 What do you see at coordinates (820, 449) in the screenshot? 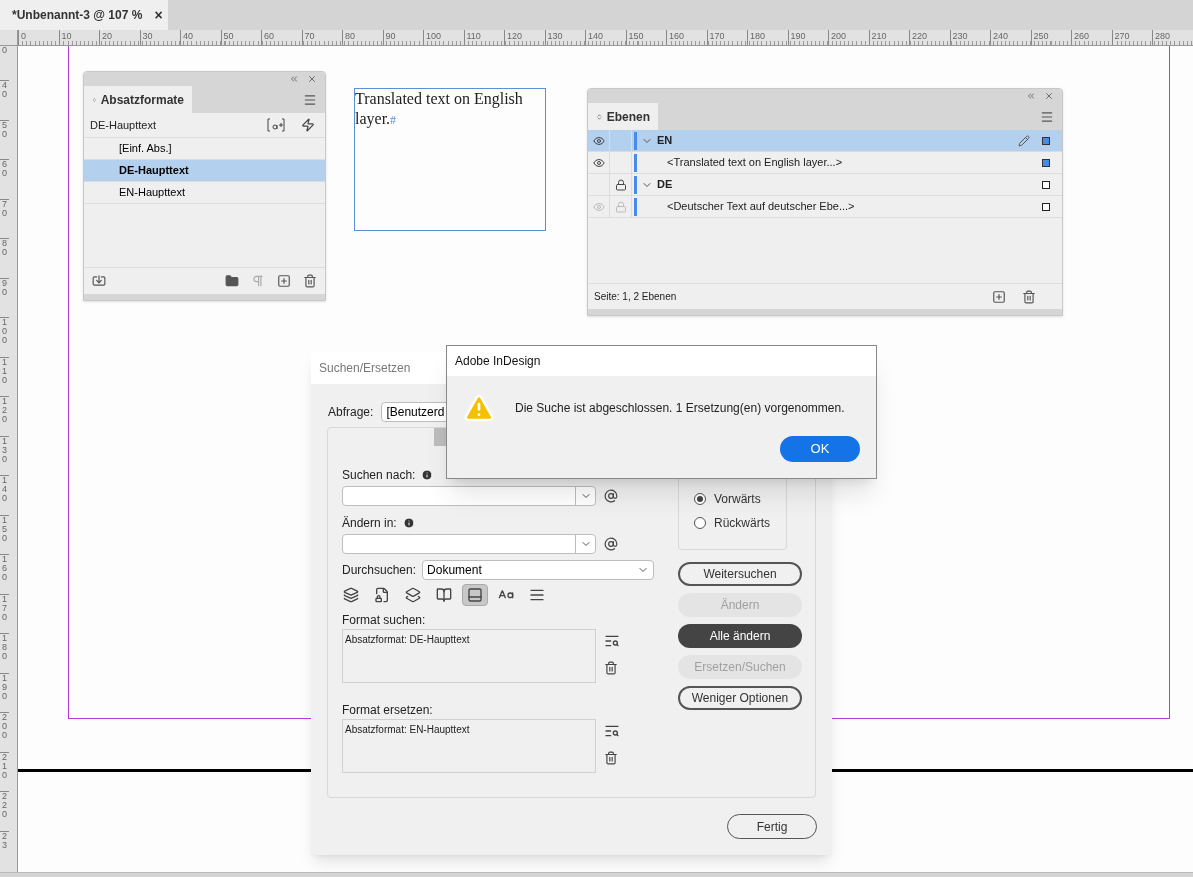
I see `ok-button: OK` at bounding box center [820, 449].